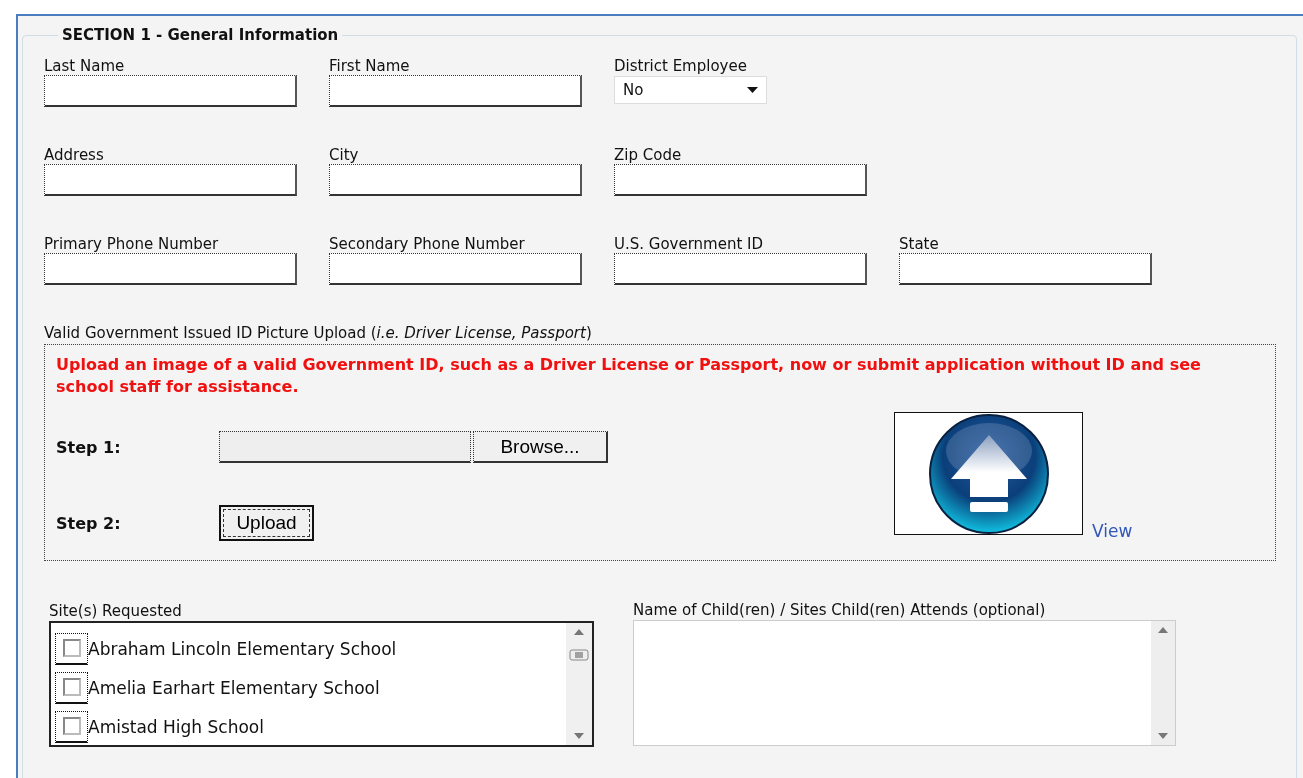 The height and width of the screenshot is (778, 1303). I want to click on step-label: Step 1:, so click(89, 447).